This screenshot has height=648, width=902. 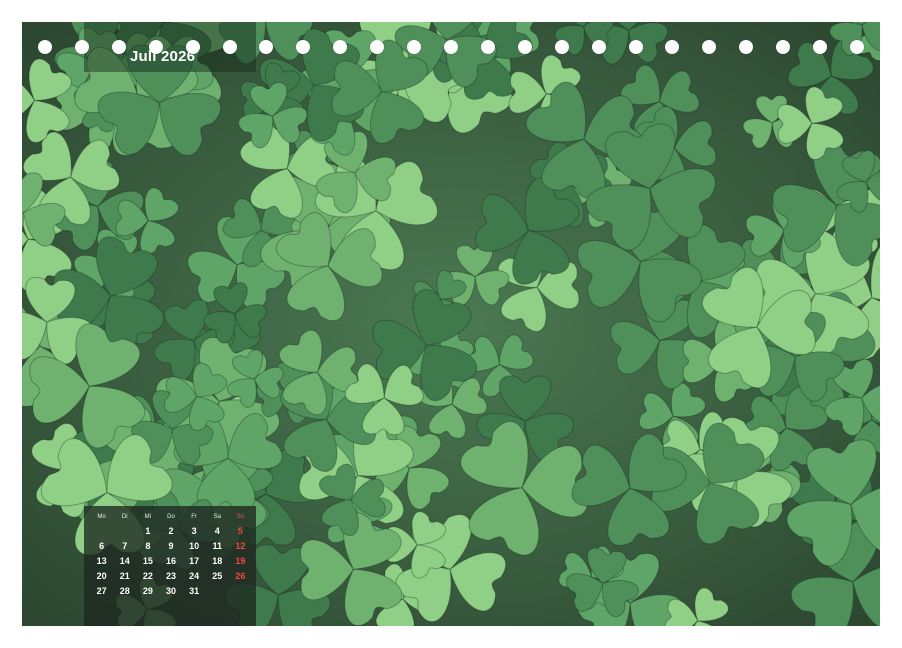 What do you see at coordinates (240, 517) in the screenshot?
I see `weekday-header: So` at bounding box center [240, 517].